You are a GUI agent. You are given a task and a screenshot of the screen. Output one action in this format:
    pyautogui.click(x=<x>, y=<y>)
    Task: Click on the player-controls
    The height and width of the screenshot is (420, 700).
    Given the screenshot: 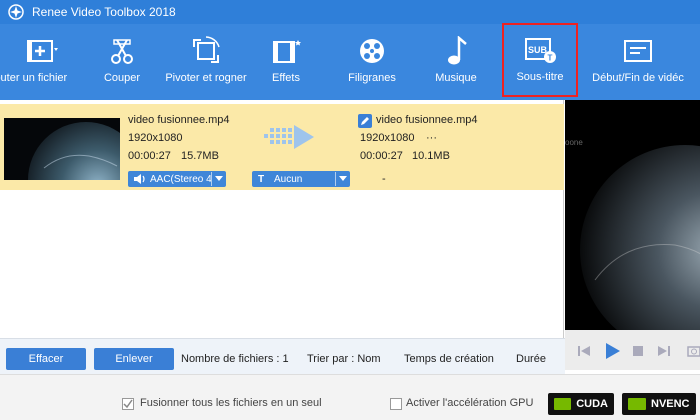 What is the action you would take?
    pyautogui.click(x=632, y=350)
    